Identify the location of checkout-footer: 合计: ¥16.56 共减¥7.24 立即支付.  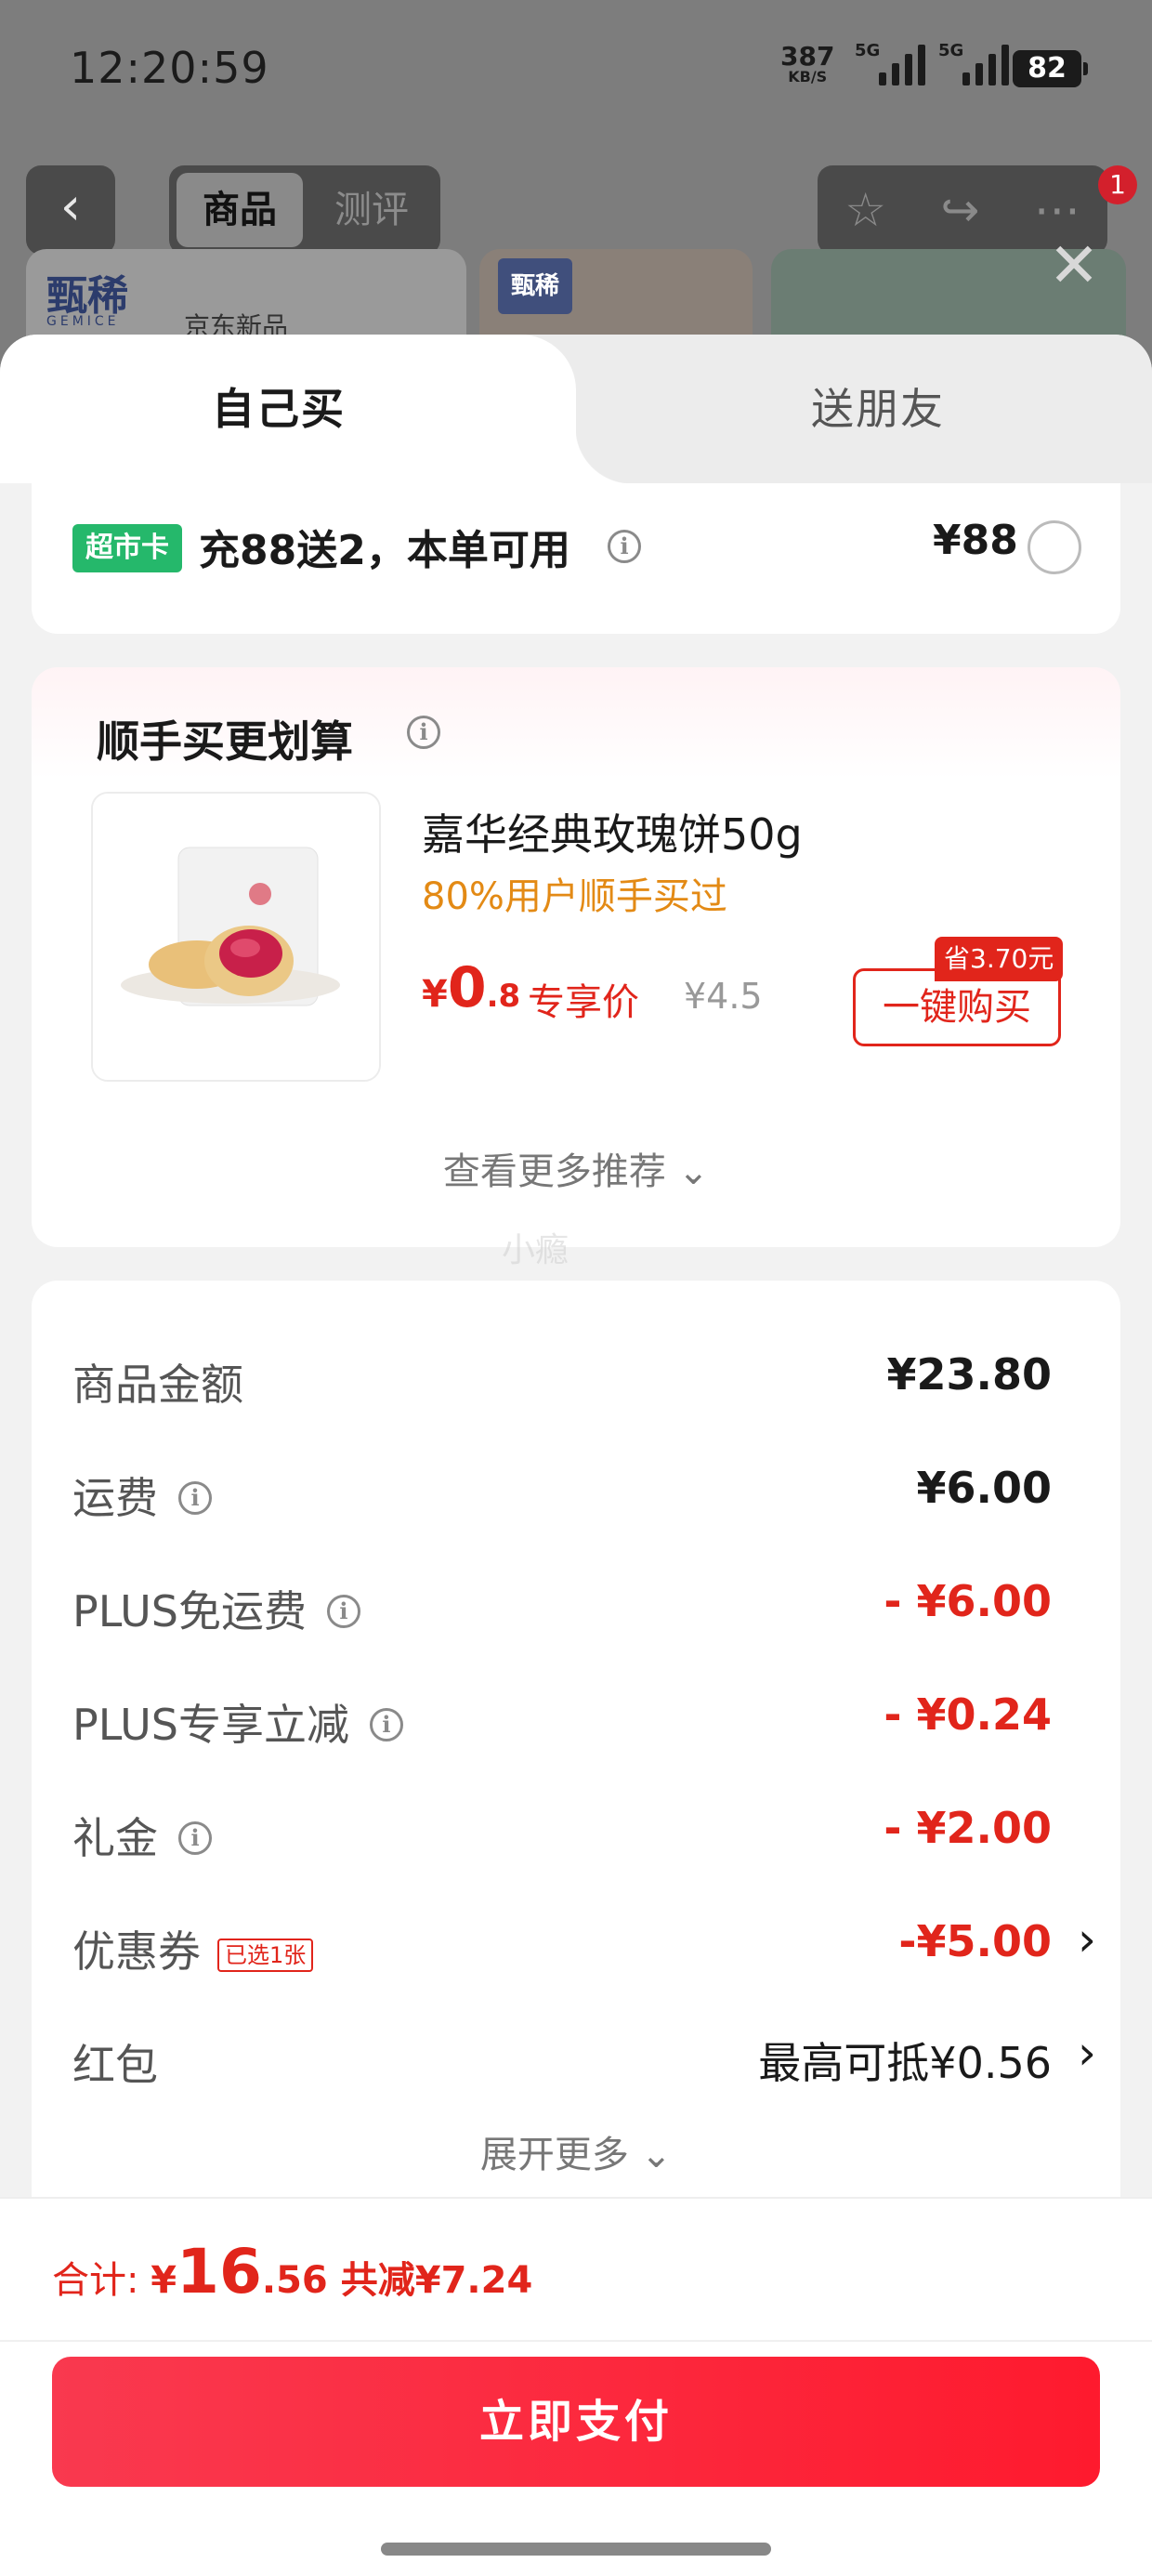
(576, 2386).